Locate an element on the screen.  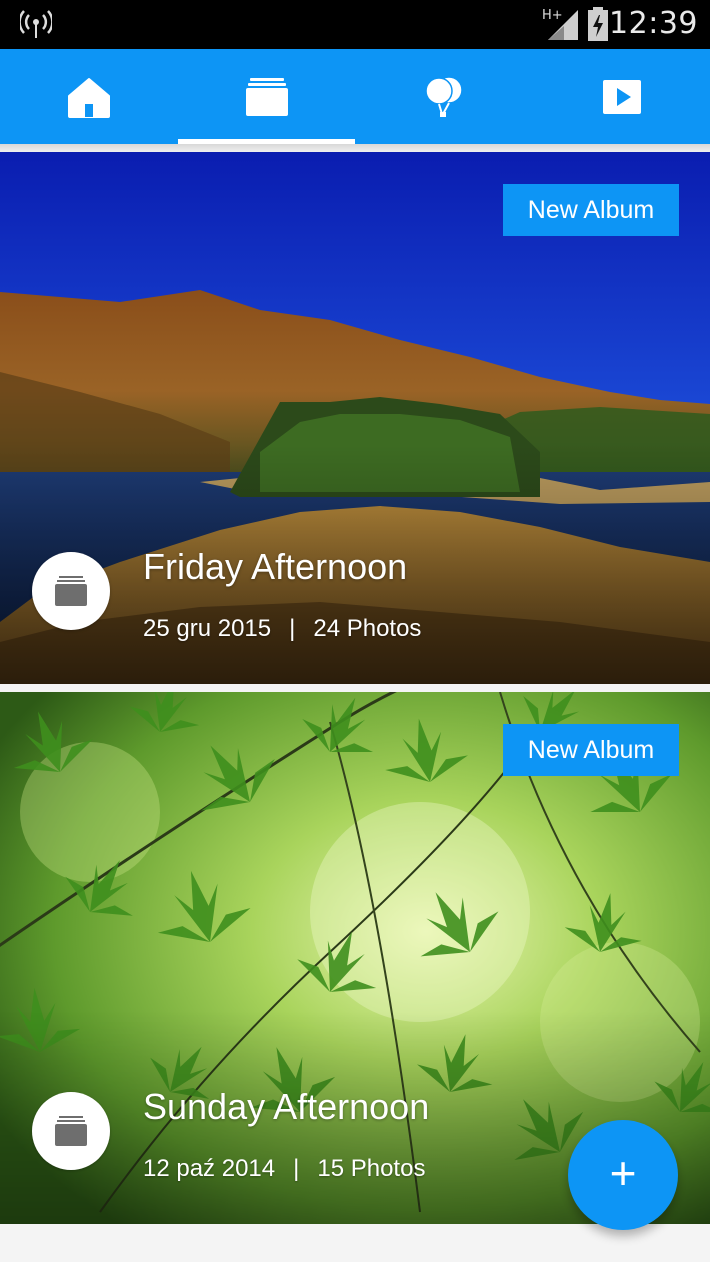
album-date: 12 paź 2014 is located at coordinates (209, 1168).